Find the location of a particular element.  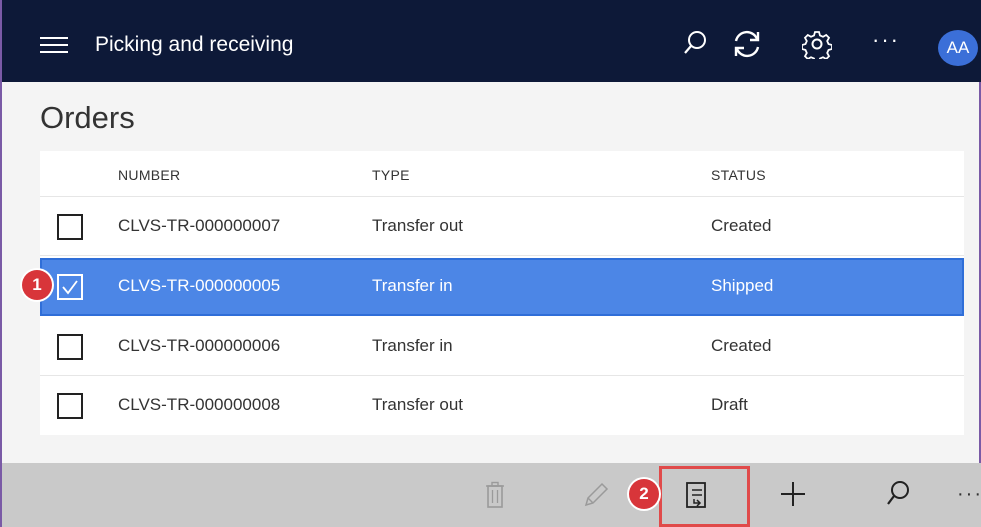

column-header-status: STATUS is located at coordinates (738, 175).